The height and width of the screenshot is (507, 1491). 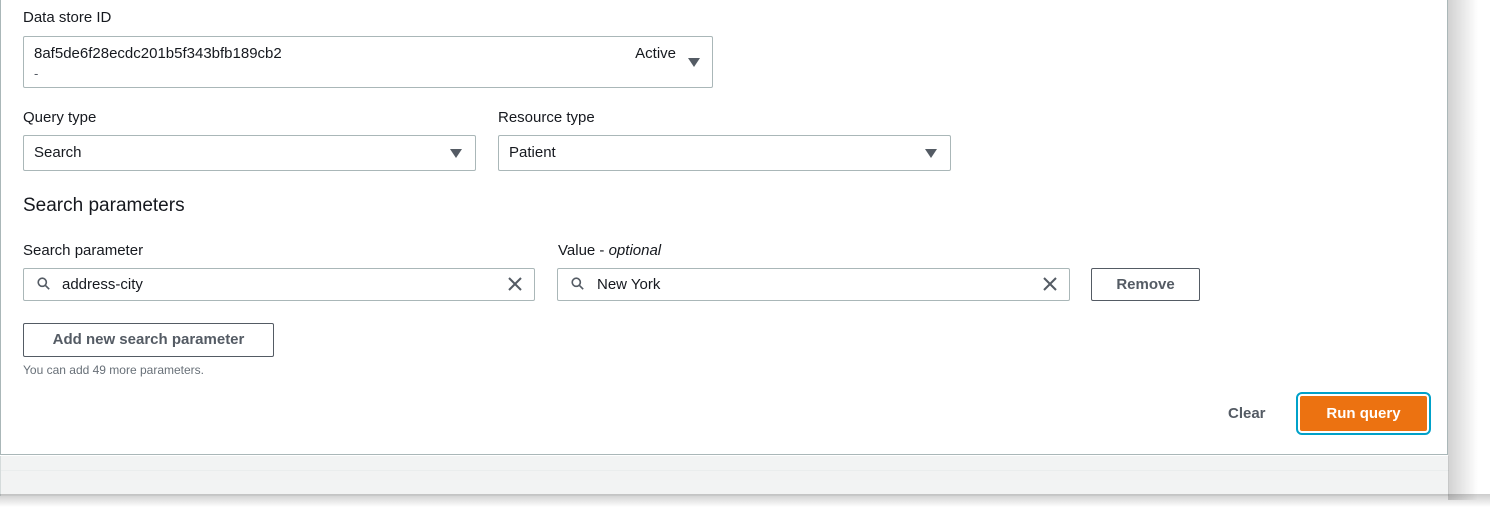 What do you see at coordinates (158, 53) in the screenshot?
I see `data-store-id: 8af5de6f28ecdc201b5f343bfb189cb2` at bounding box center [158, 53].